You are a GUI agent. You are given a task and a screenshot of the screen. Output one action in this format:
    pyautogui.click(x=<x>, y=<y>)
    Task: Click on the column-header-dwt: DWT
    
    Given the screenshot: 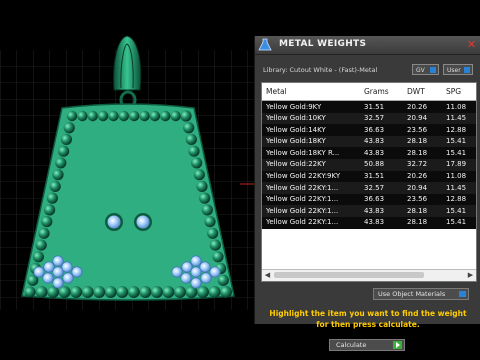 What is the action you would take?
    pyautogui.click(x=416, y=91)
    